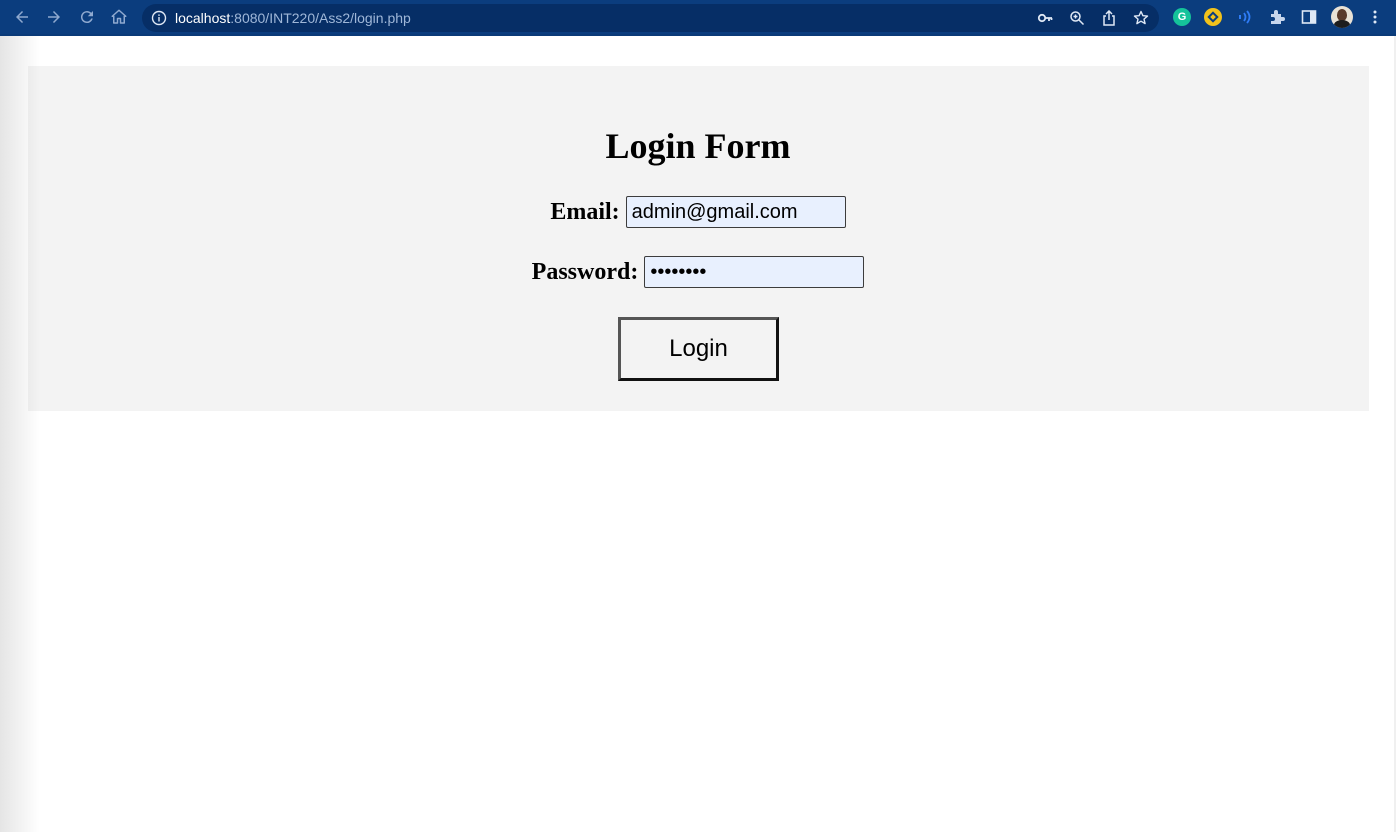 The image size is (1396, 832). What do you see at coordinates (698, 349) in the screenshot?
I see `login-button: Login` at bounding box center [698, 349].